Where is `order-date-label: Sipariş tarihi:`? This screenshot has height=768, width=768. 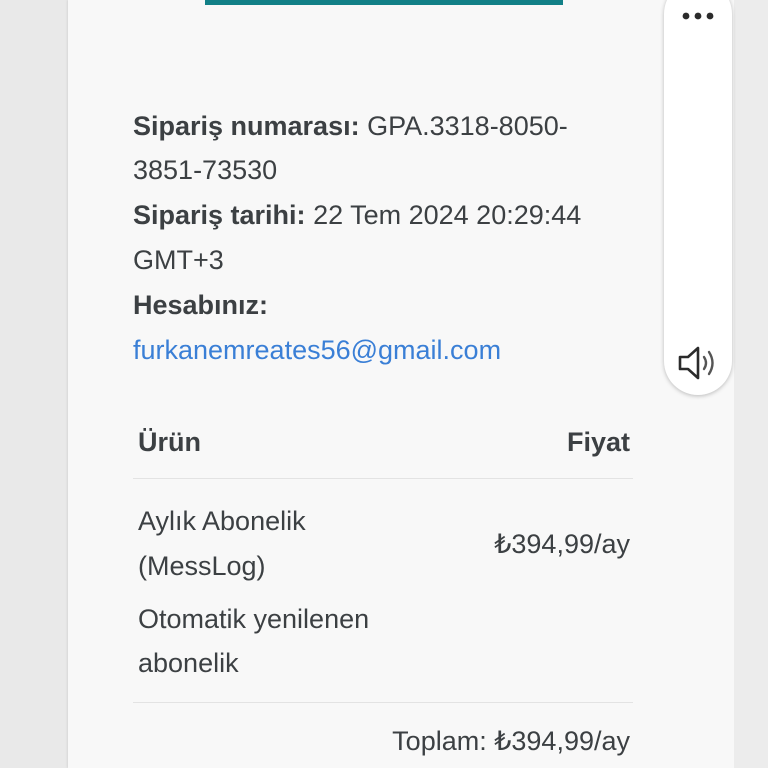 order-date-label: Sipariş tarihi: is located at coordinates (219, 215).